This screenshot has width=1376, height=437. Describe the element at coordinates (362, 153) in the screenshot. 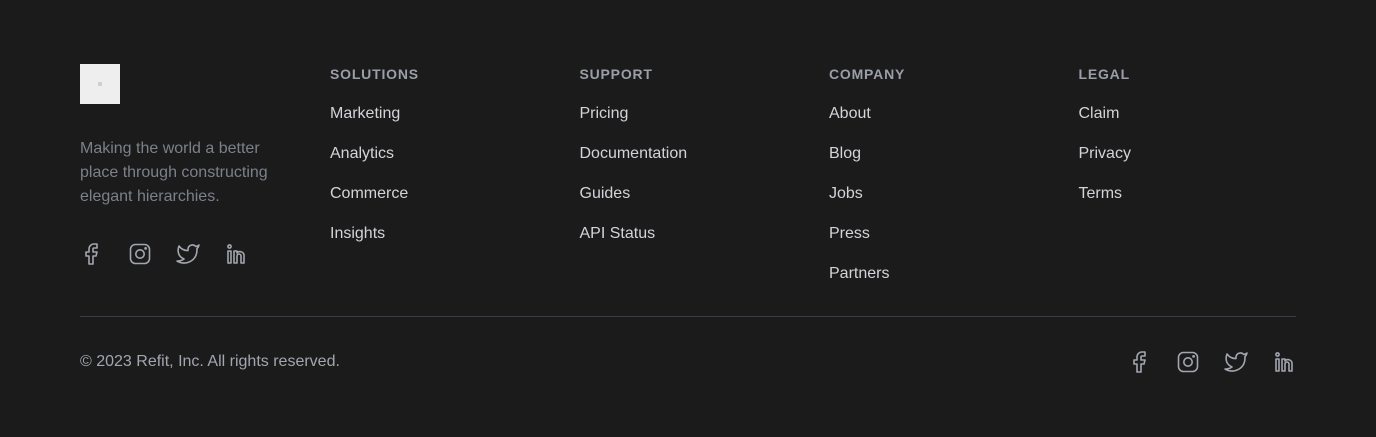

I see `footer-link-analytics: Analytics` at that location.